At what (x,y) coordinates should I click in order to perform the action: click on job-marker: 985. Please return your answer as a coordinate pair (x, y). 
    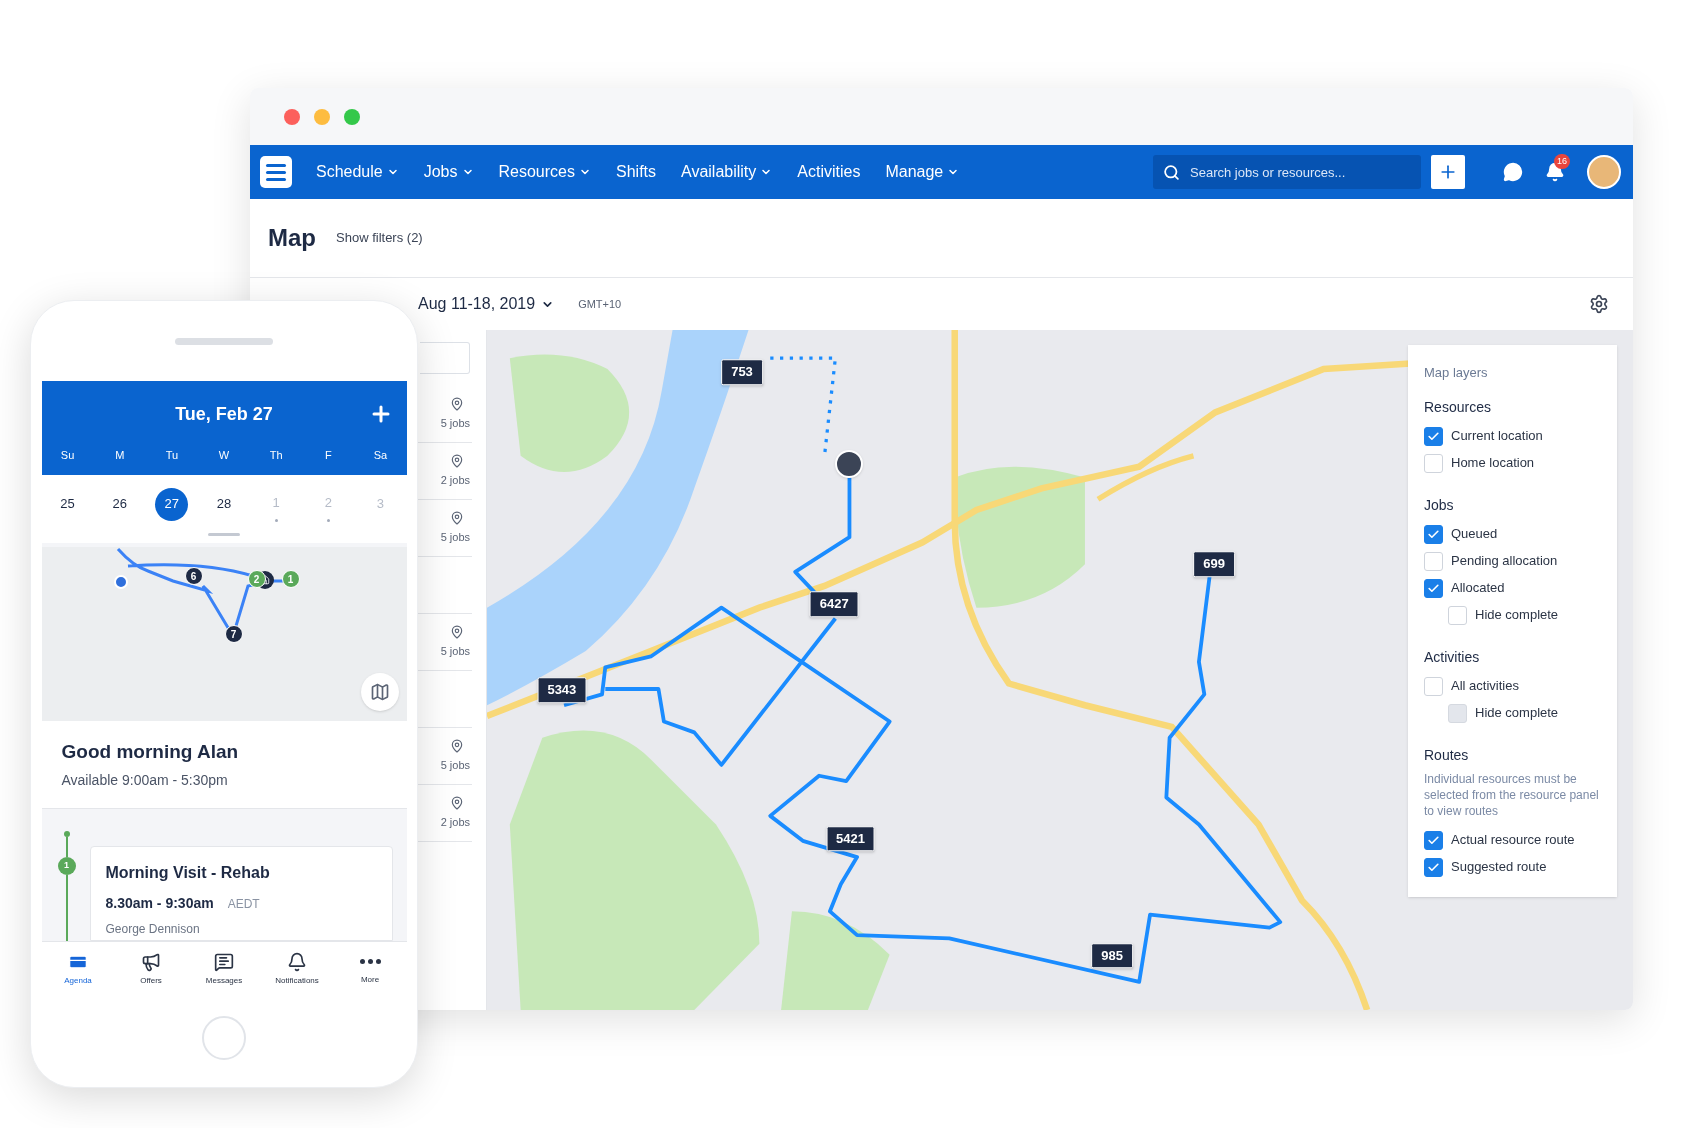
    Looking at the image, I should click on (1112, 956).